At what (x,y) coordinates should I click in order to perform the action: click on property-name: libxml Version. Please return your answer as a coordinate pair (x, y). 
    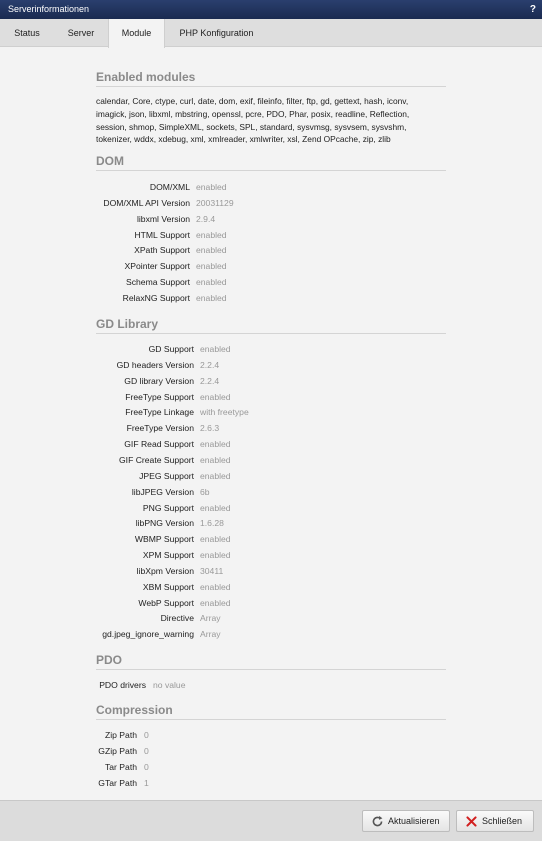
    Looking at the image, I should click on (163, 218).